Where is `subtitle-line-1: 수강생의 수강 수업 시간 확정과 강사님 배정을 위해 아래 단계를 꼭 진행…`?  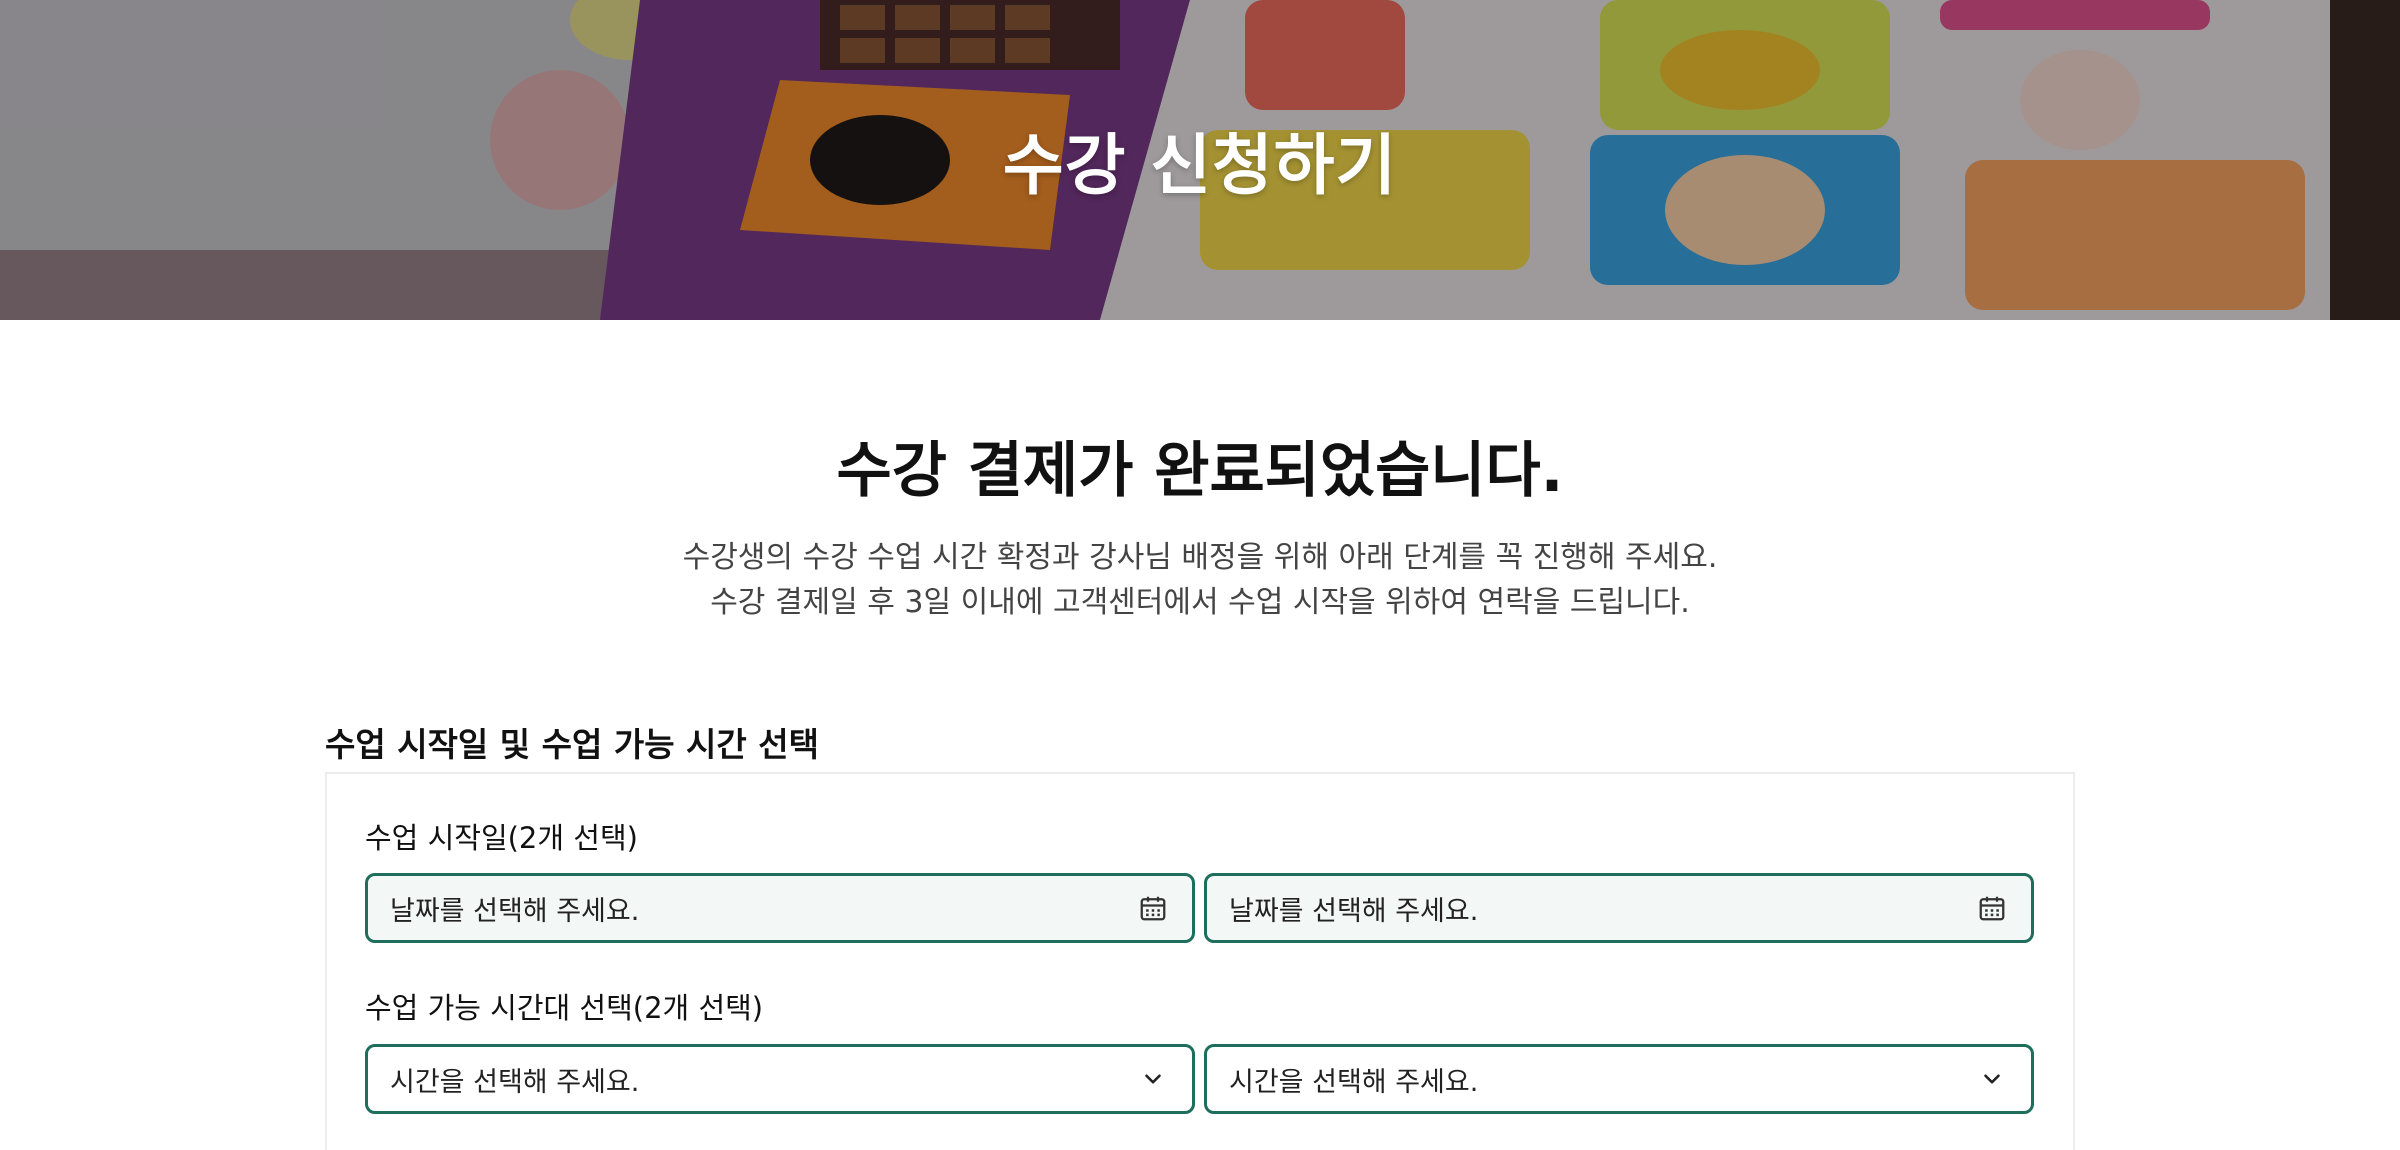 subtitle-line-1: 수강생의 수강 수업 시간 확정과 강사님 배정을 위해 아래 단계를 꼭 진행… is located at coordinates (1200, 557).